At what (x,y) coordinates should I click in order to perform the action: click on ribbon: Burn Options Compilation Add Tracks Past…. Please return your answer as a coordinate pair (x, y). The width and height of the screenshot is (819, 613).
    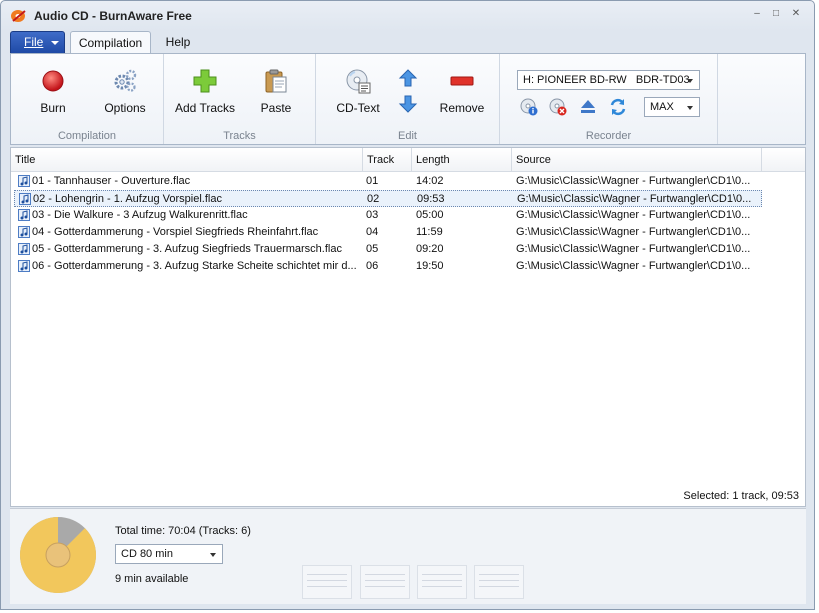
    Looking at the image, I should click on (408, 99).